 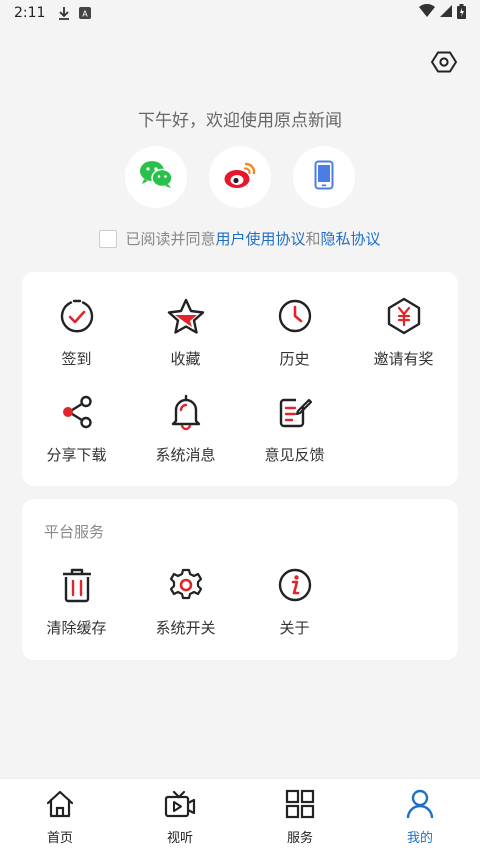 I want to click on home-icon, so click(x=60, y=806).